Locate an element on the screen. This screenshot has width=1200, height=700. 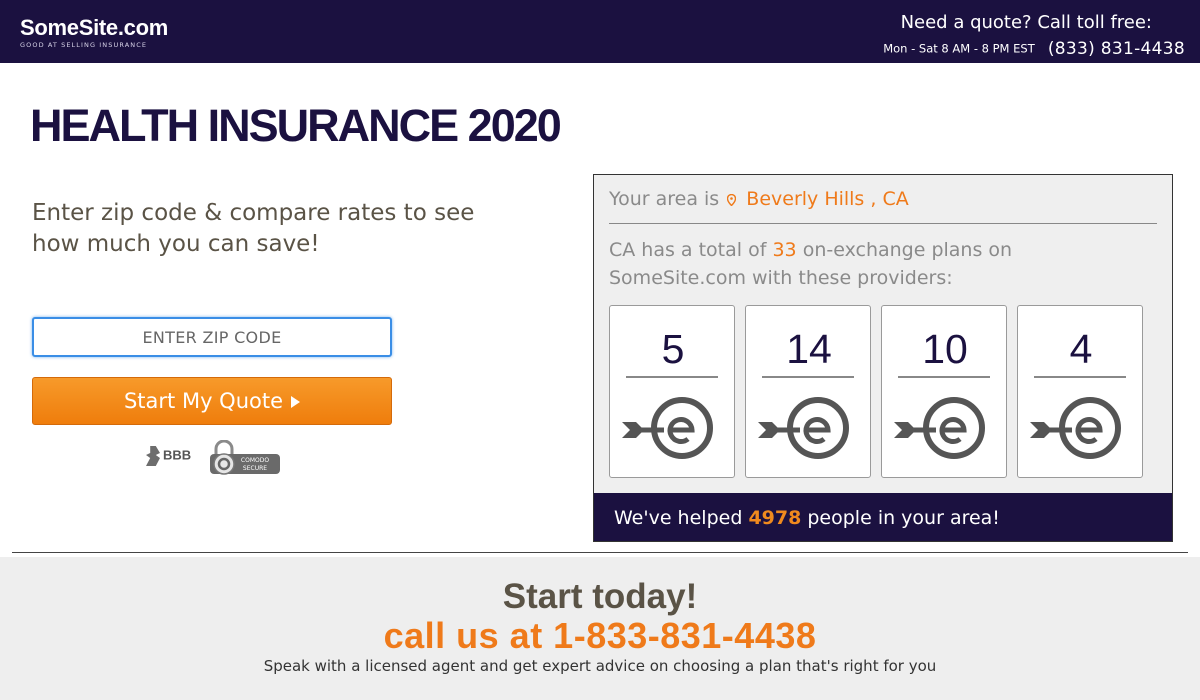
bbb-badge: BBB is located at coordinates (168, 456).